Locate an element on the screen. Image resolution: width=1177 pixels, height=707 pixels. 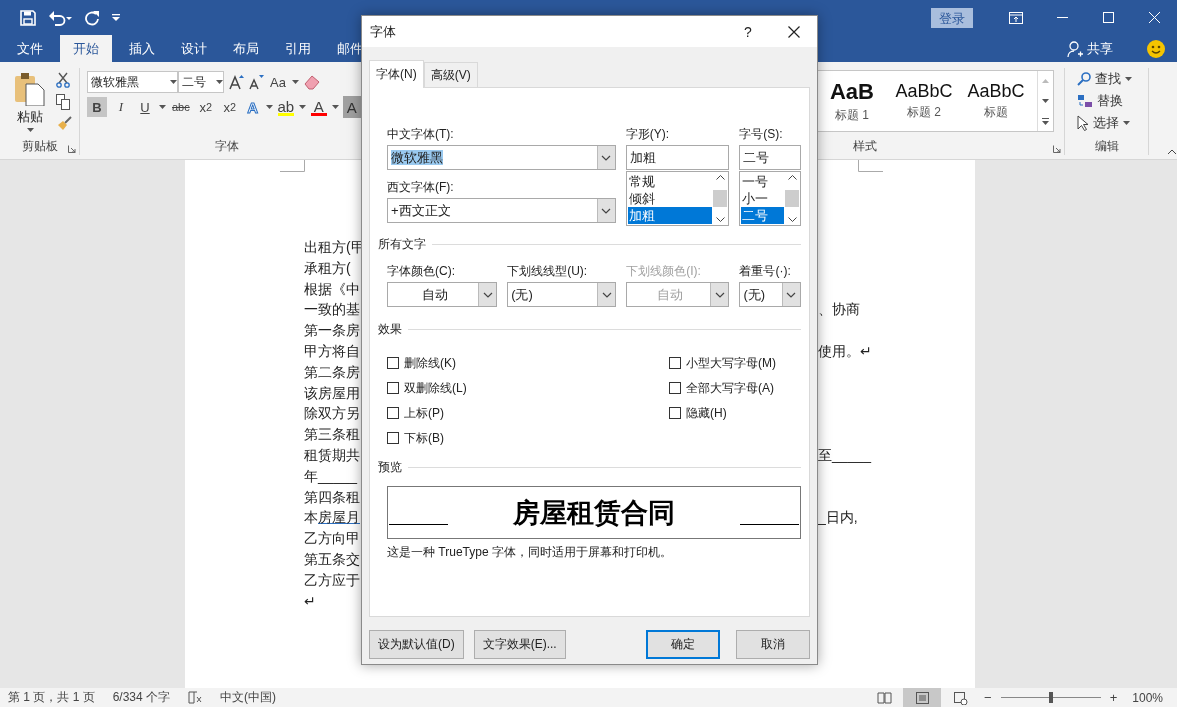
style-name: 标题 2 is located at coordinates (924, 112).